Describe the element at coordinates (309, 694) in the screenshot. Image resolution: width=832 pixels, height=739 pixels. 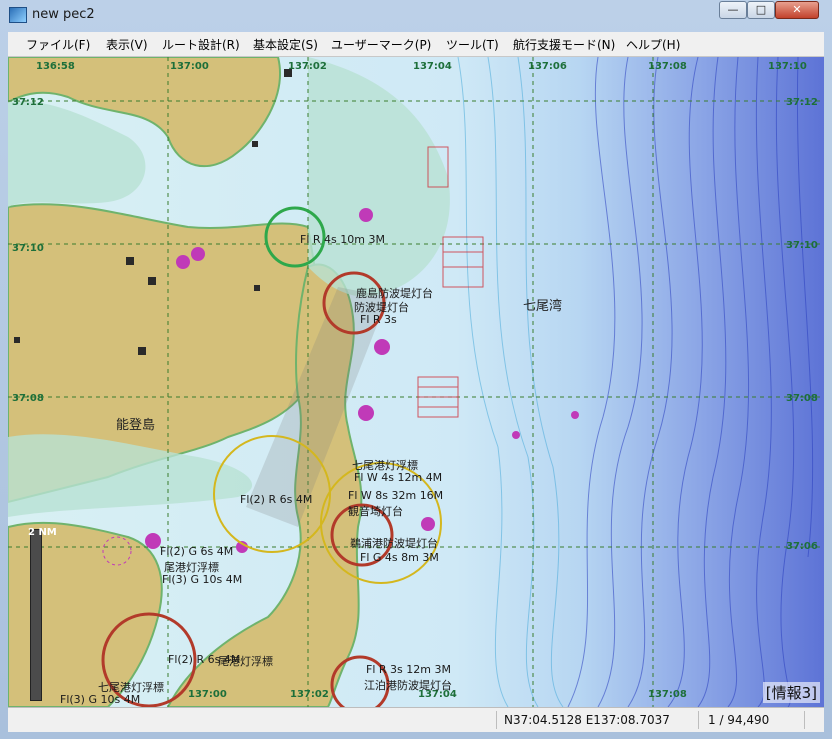
I see `lon-tick-bottom: 137:02` at that location.